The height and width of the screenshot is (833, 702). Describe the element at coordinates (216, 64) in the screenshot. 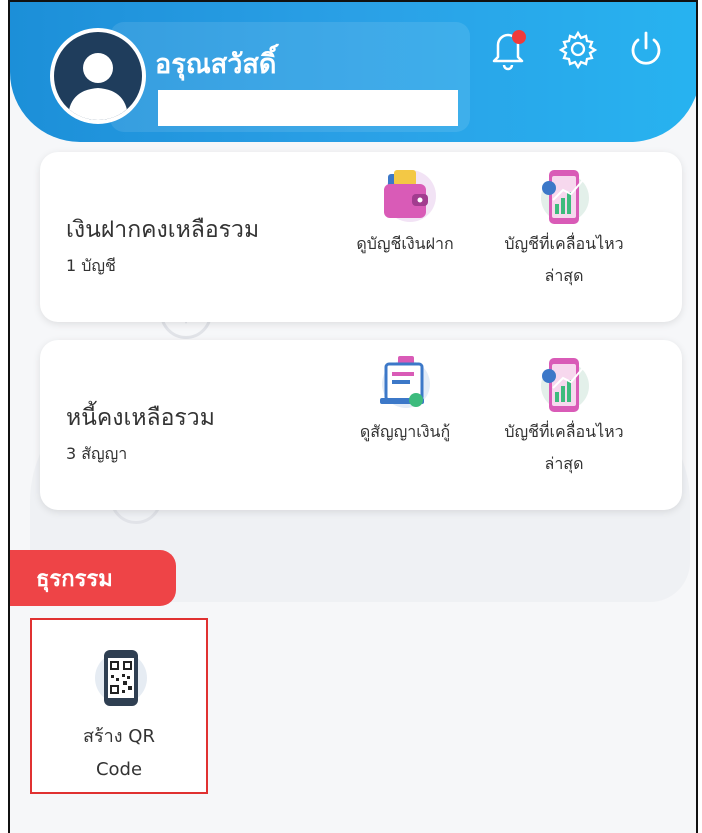

I see `greeting-text: อรุณสวัสดิ์` at that location.